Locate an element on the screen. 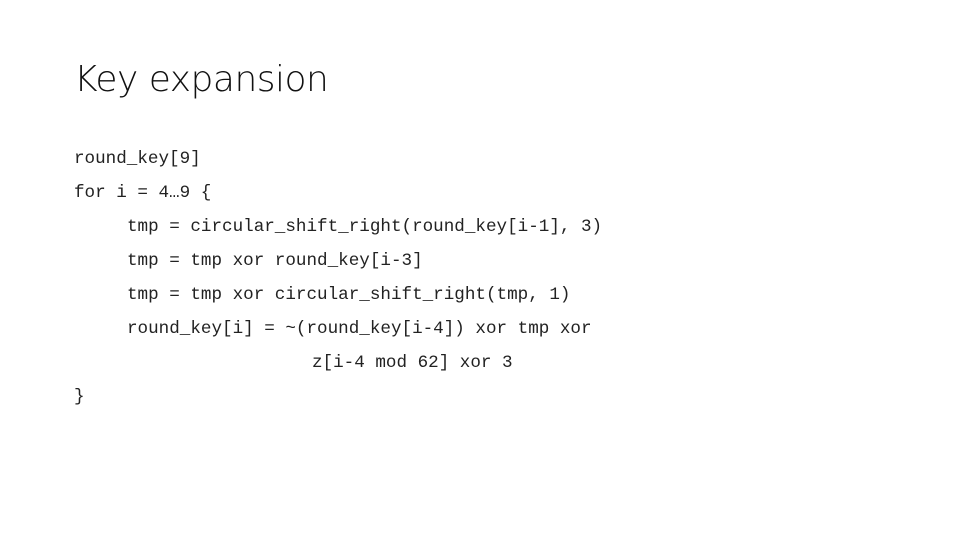 The width and height of the screenshot is (960, 540). code-line-assign-continuation: z[i-4 mod 62] xor 3 is located at coordinates (412, 363).